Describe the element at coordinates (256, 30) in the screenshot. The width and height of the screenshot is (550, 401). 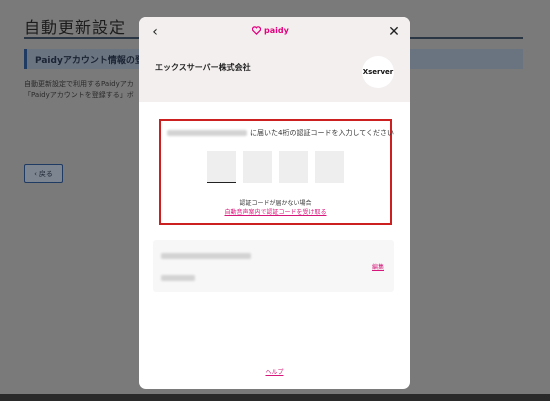
I see `paidy-logo-icon` at that location.